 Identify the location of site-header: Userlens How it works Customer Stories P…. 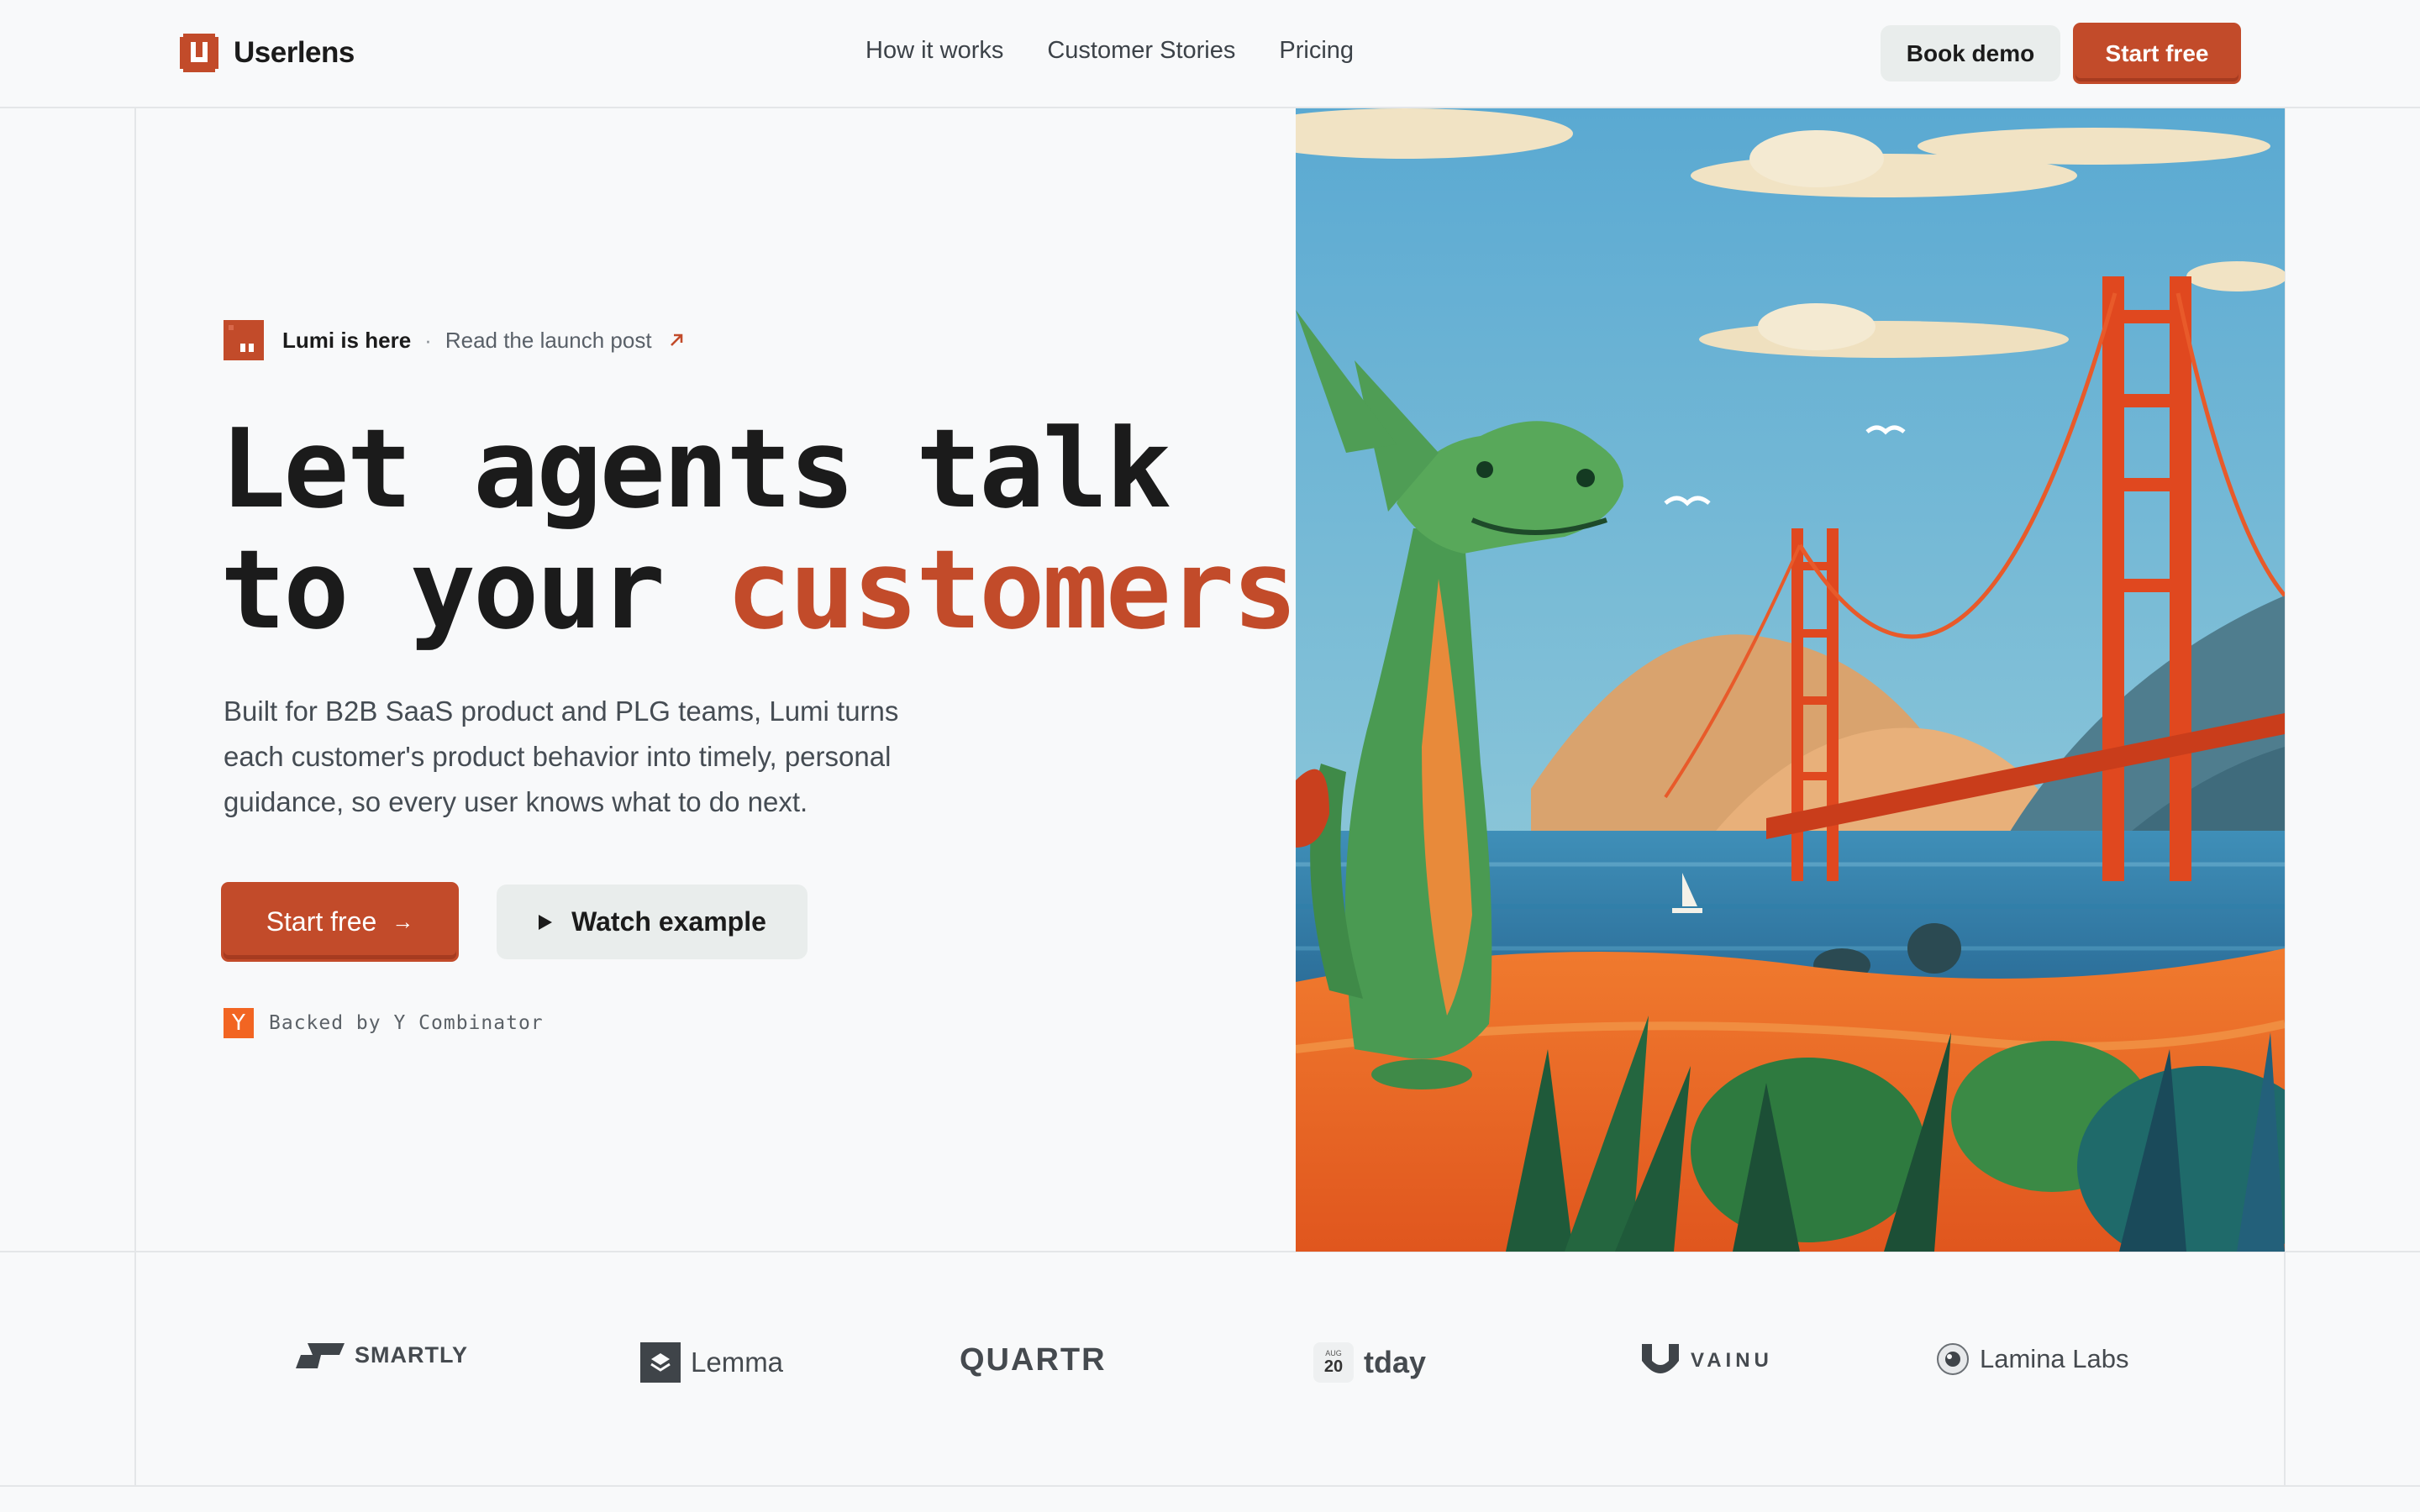
(1210, 54).